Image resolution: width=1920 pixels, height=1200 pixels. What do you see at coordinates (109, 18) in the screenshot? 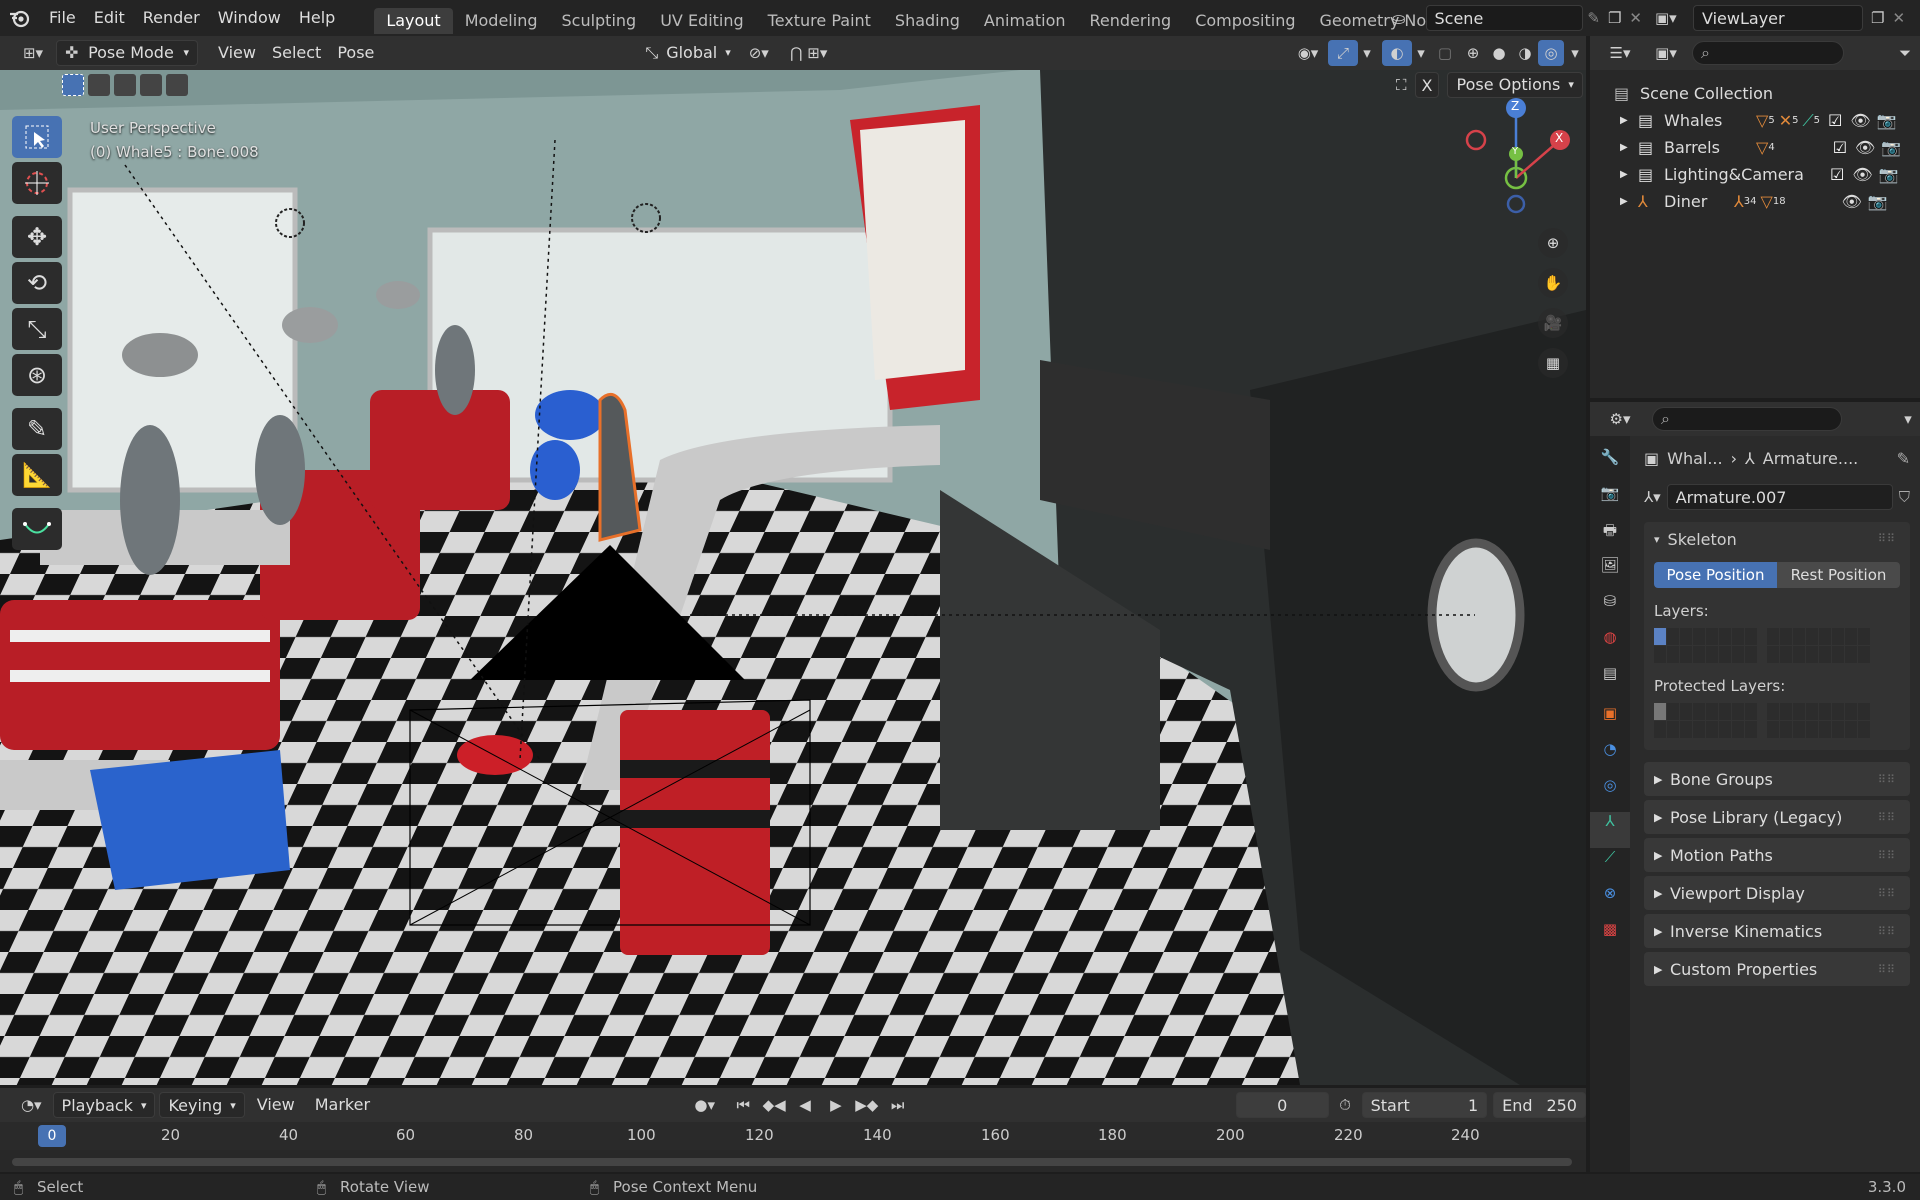
I see `menu-edit: Edit` at bounding box center [109, 18].